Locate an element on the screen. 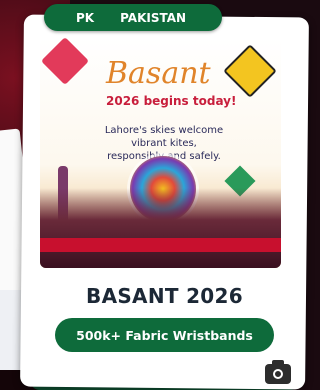 This screenshot has height=390, width=320. camera-lens is located at coordinates (278, 374).